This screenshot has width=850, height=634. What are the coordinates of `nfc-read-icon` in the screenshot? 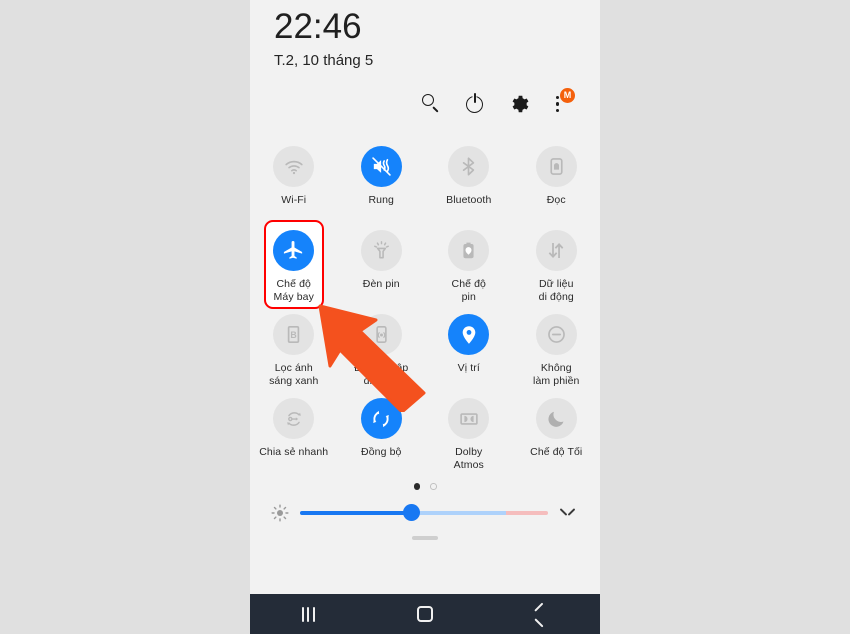 It's located at (556, 166).